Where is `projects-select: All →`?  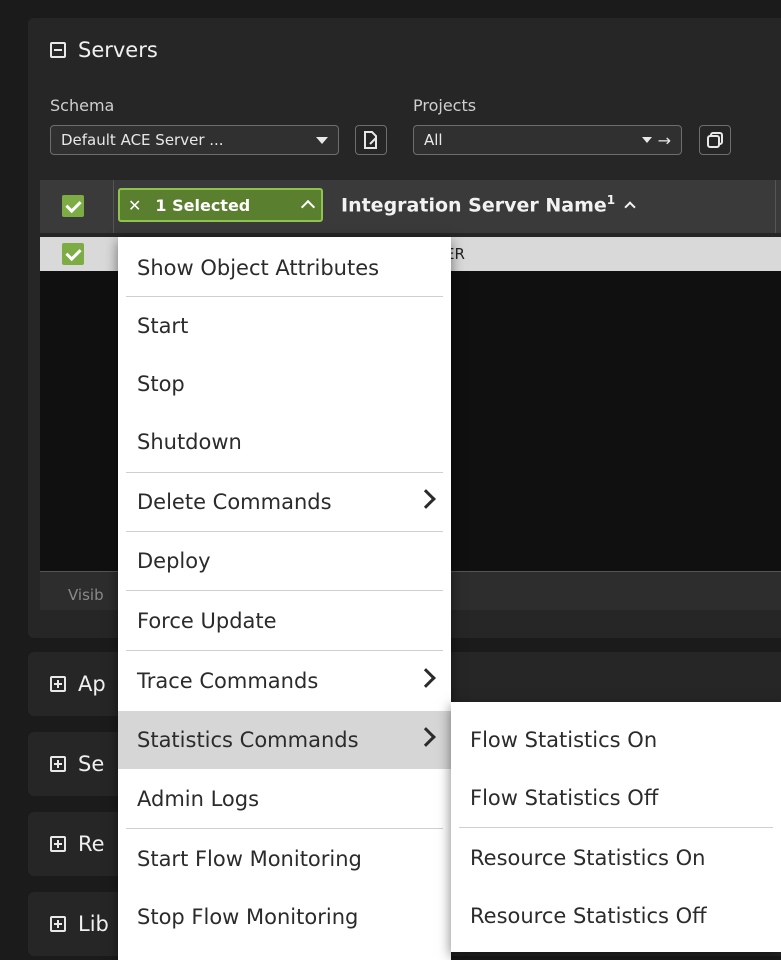 projects-select: All → is located at coordinates (547, 140).